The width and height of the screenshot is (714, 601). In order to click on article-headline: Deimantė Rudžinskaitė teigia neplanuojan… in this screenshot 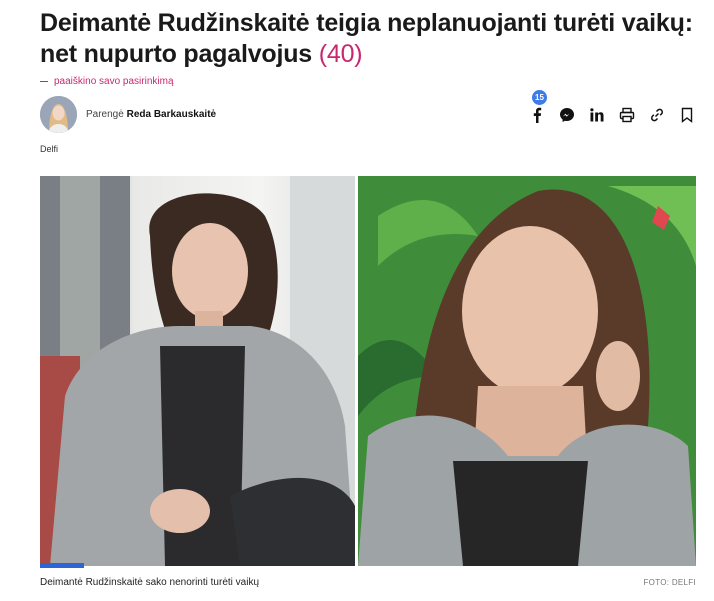, I will do `click(370, 39)`.